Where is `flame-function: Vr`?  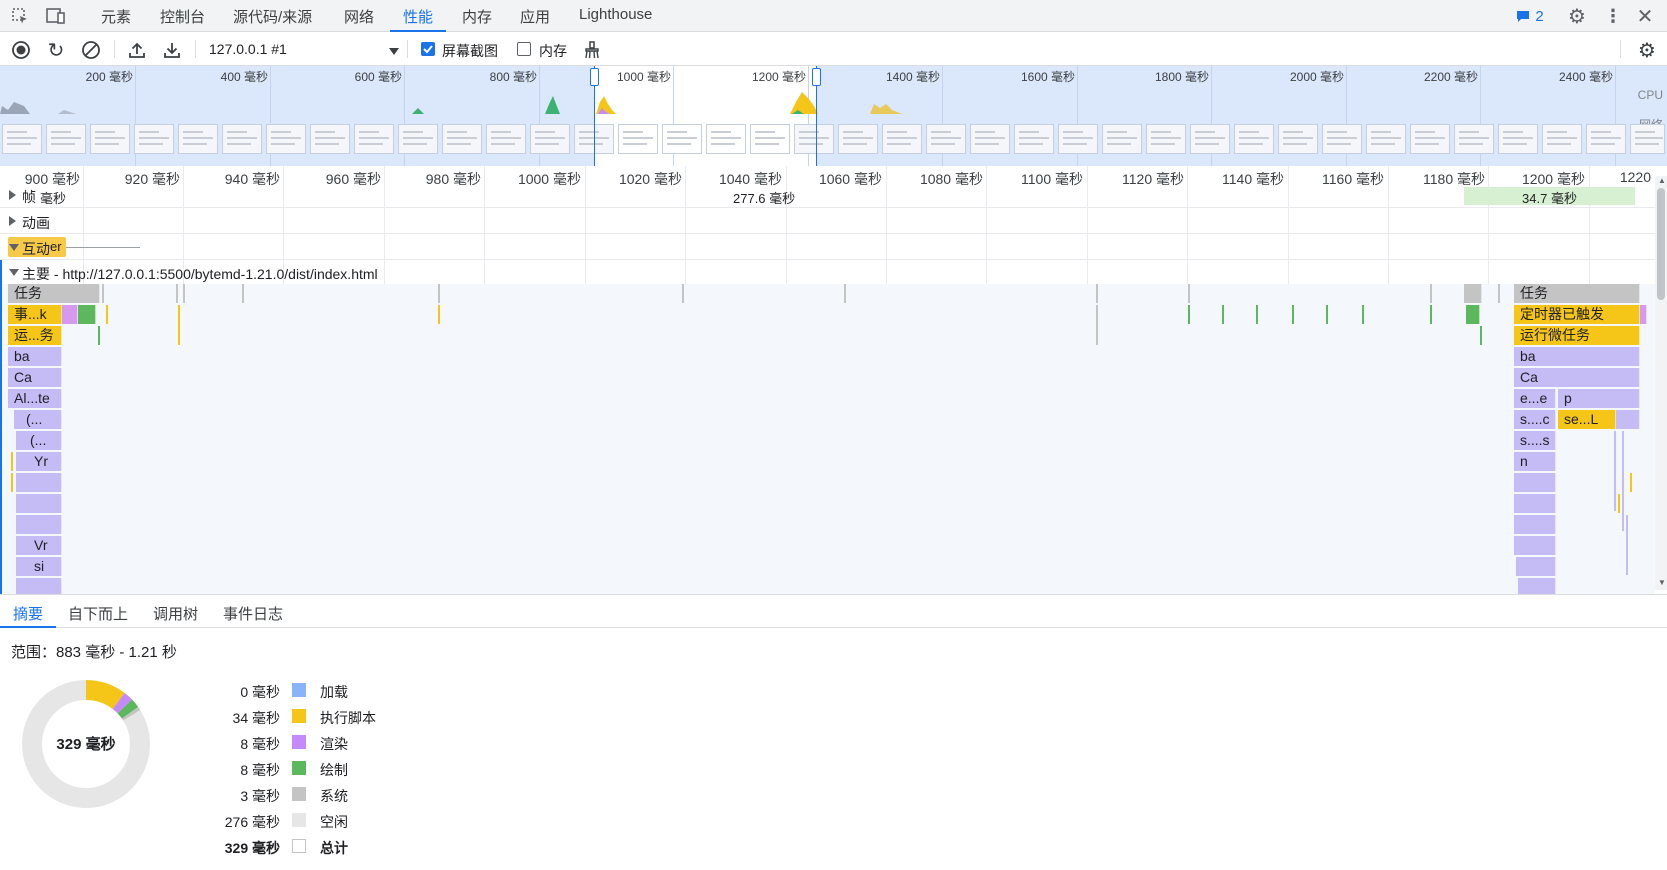
flame-function: Vr is located at coordinates (39, 545).